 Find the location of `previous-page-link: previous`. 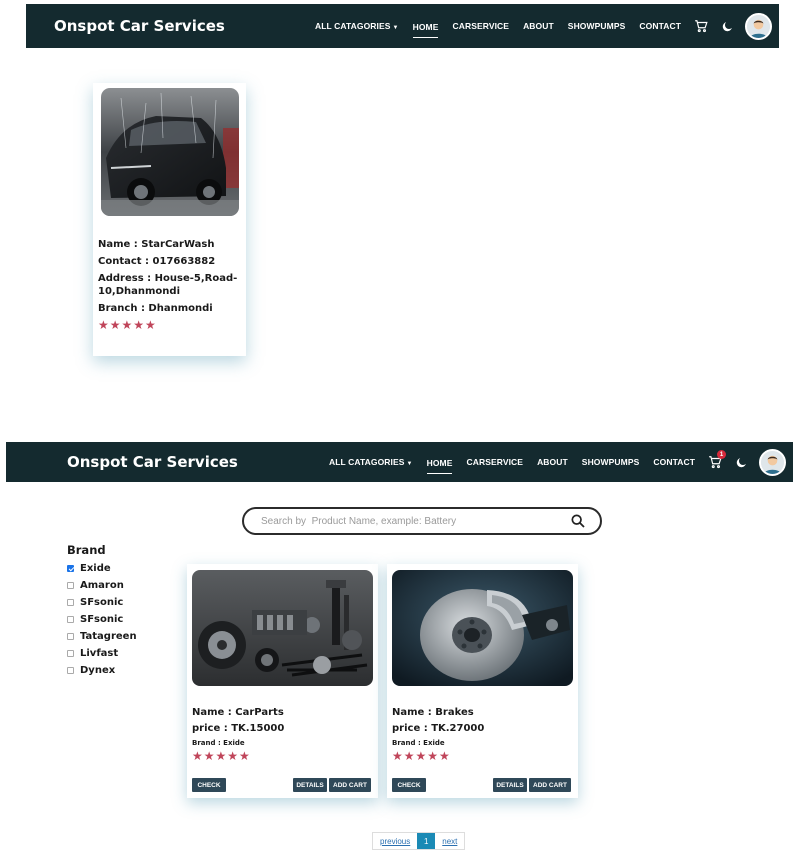

previous-page-link: previous is located at coordinates (395, 841).